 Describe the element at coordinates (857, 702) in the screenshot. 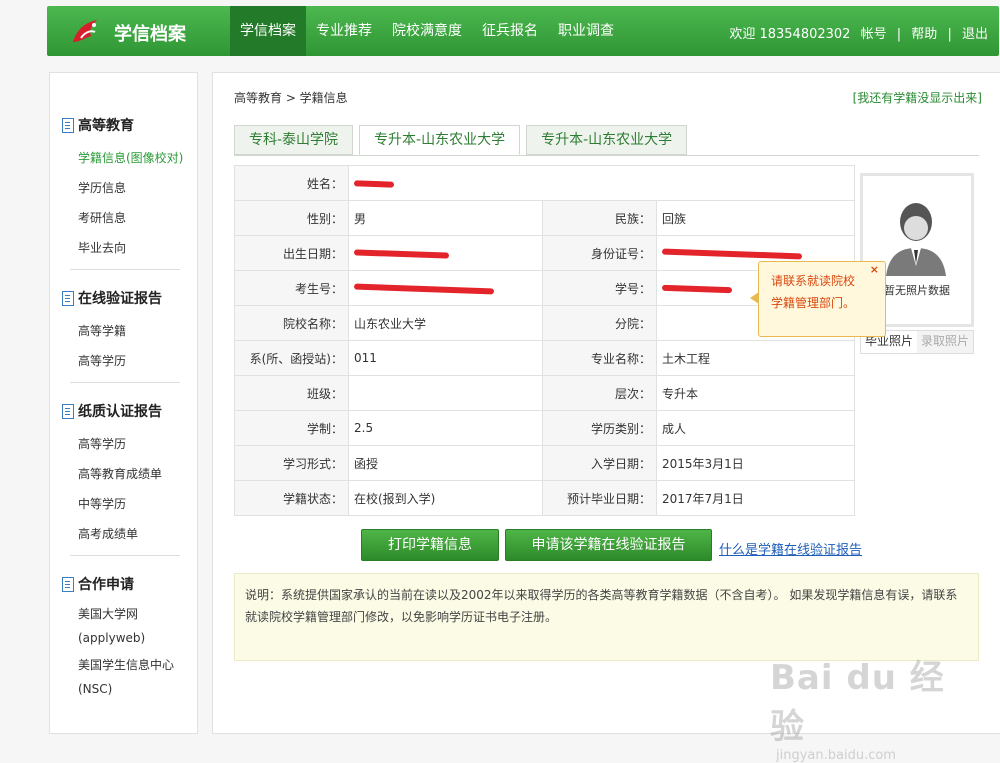

I see `watermark-logo: Bai du 经验` at that location.